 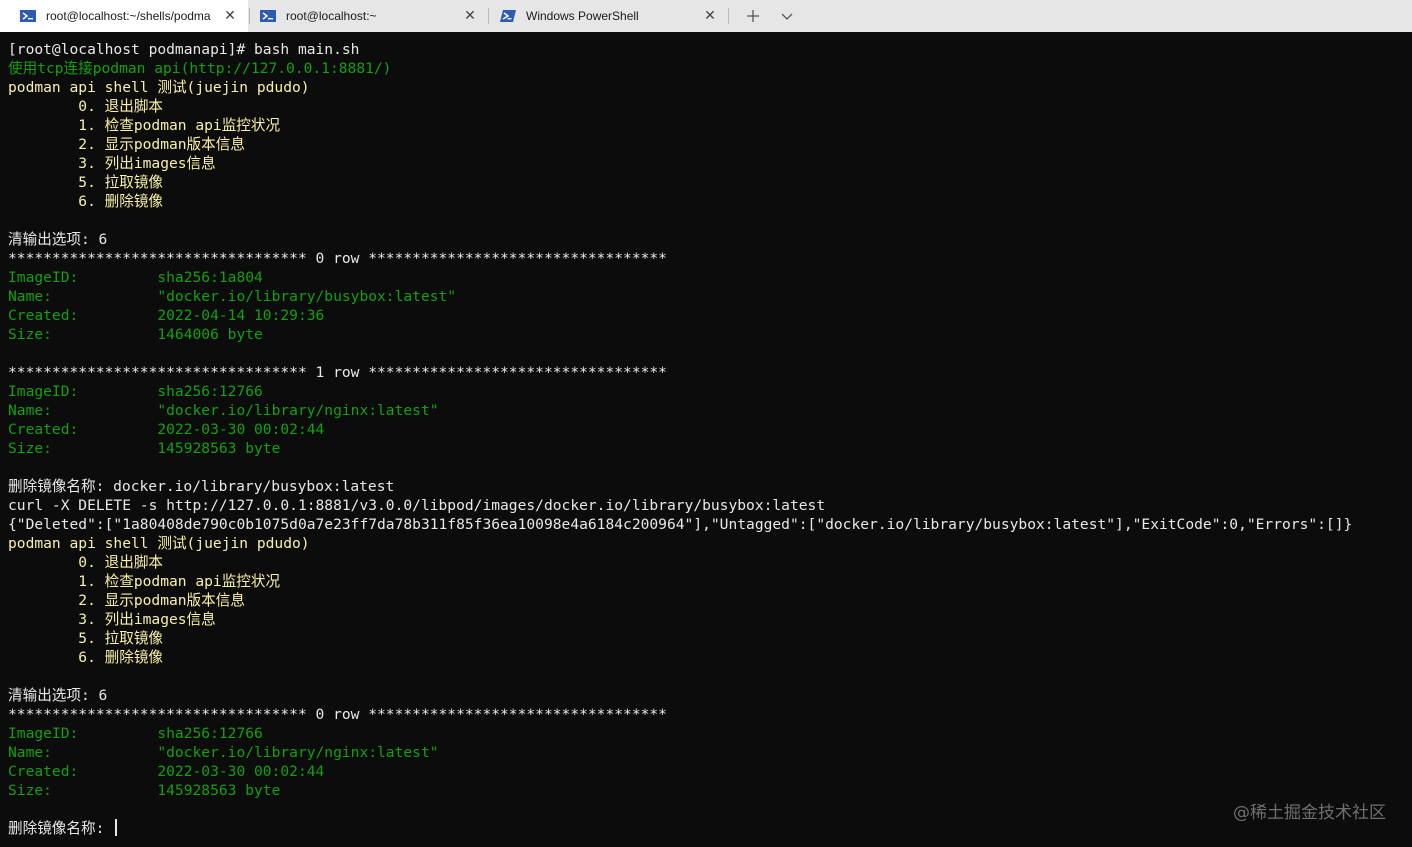 What do you see at coordinates (787, 16) in the screenshot?
I see `chevron-down-icon` at bounding box center [787, 16].